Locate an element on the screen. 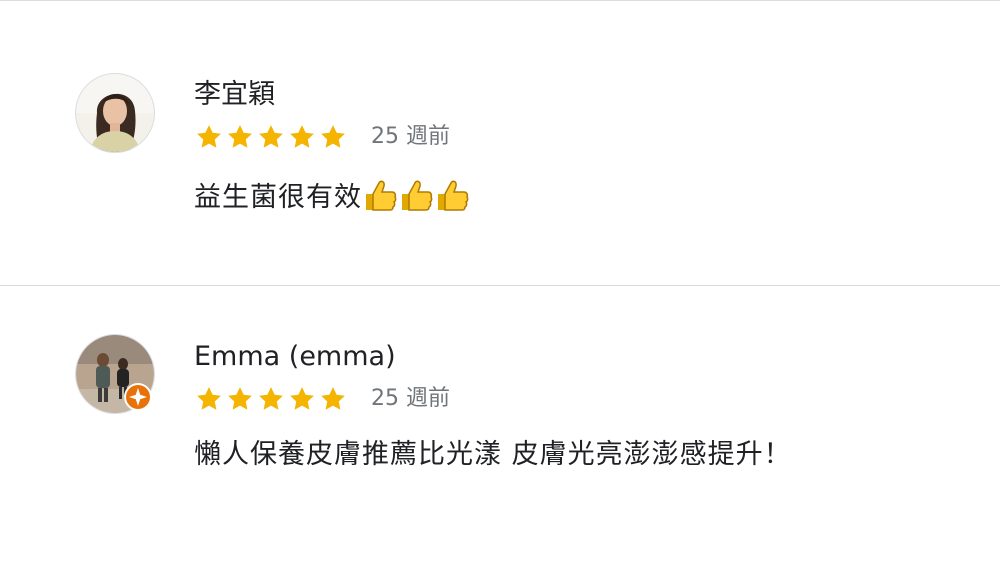  local-guide-badge-icon is located at coordinates (138, 397).